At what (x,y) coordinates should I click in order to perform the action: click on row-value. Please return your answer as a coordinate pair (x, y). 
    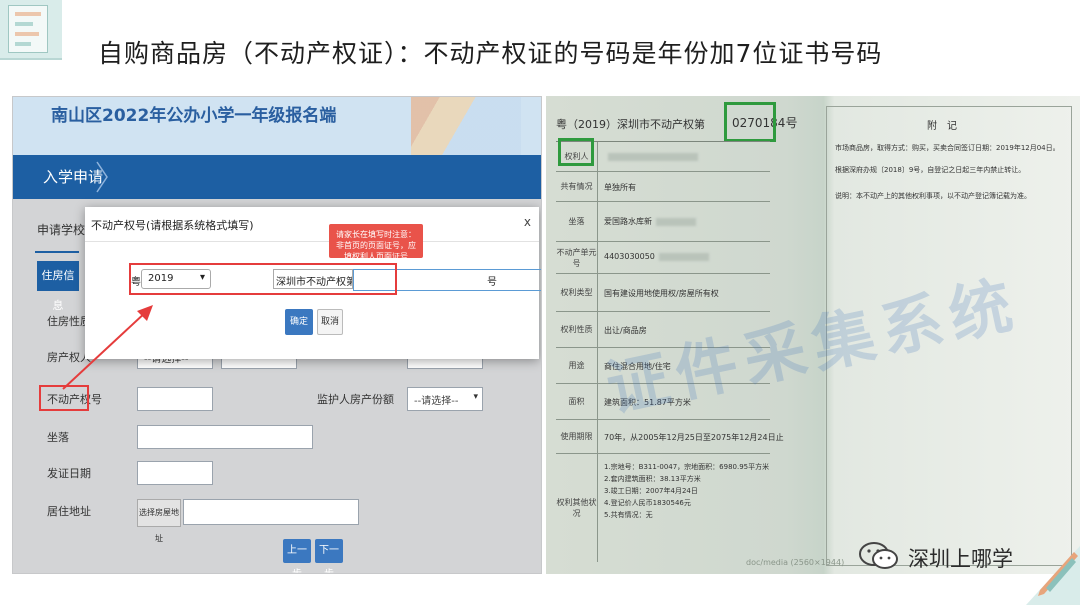
    Looking at the image, I should click on (651, 156).